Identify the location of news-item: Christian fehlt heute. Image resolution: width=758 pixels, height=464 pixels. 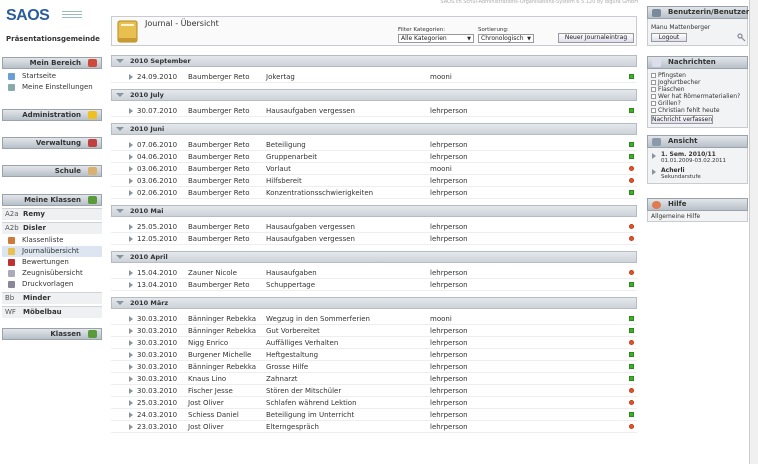
(689, 110).